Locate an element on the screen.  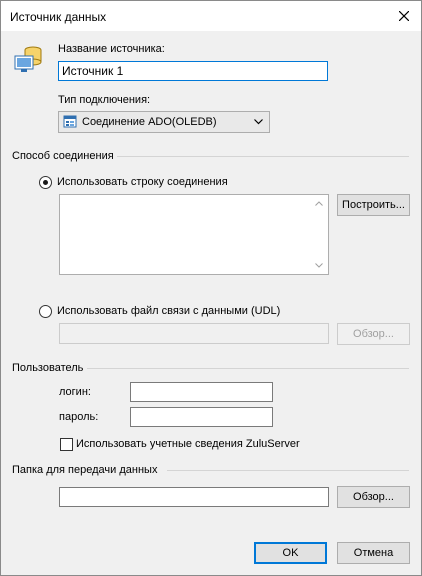
source-name-value: Источник 1 is located at coordinates (93, 71).